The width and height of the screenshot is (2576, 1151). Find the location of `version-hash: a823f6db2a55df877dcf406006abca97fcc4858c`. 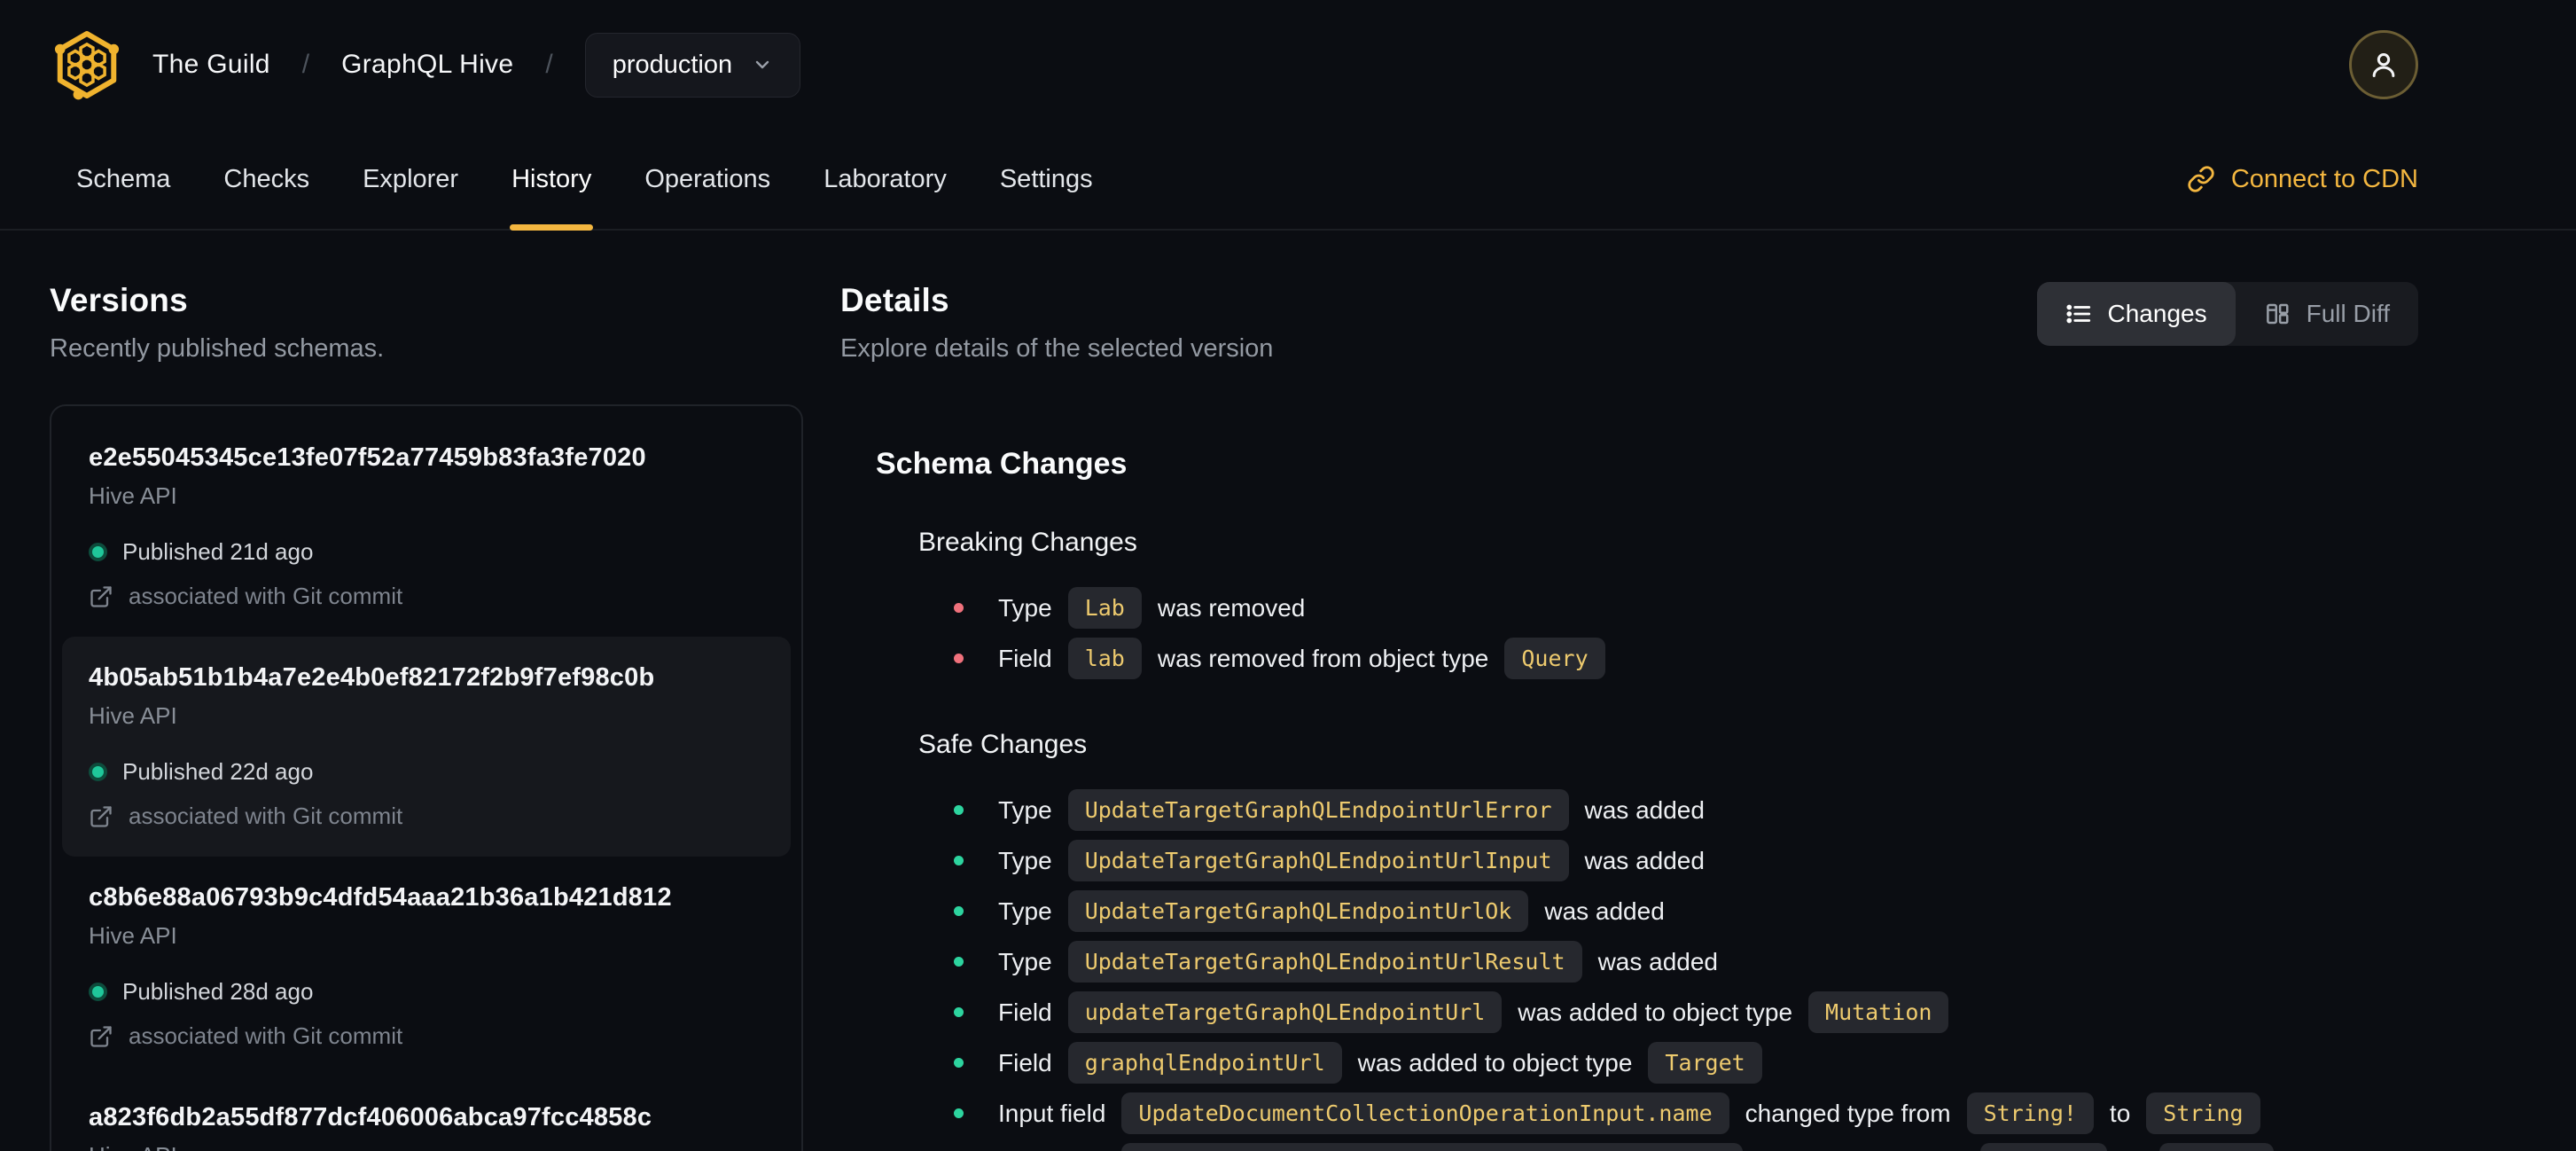

version-hash: a823f6db2a55df877dcf406006abca97fcc4858c is located at coordinates (370, 1117).